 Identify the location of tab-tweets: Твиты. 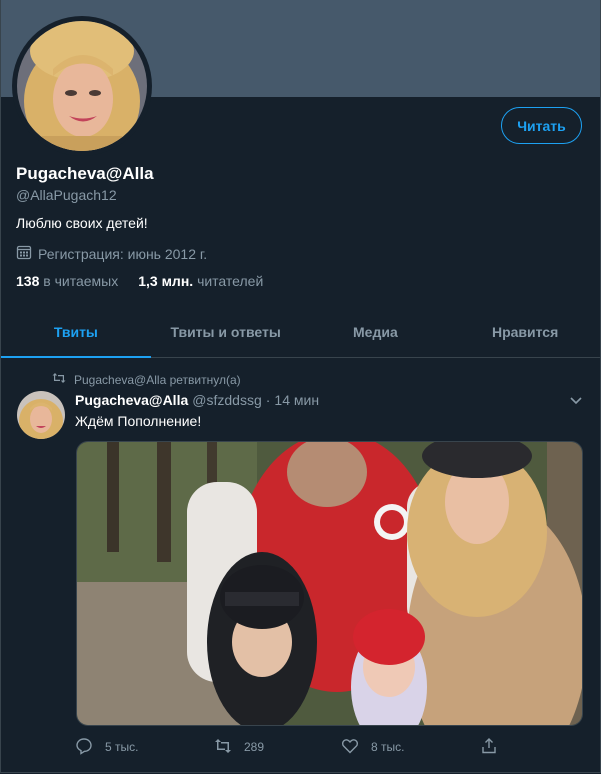
(76, 332).